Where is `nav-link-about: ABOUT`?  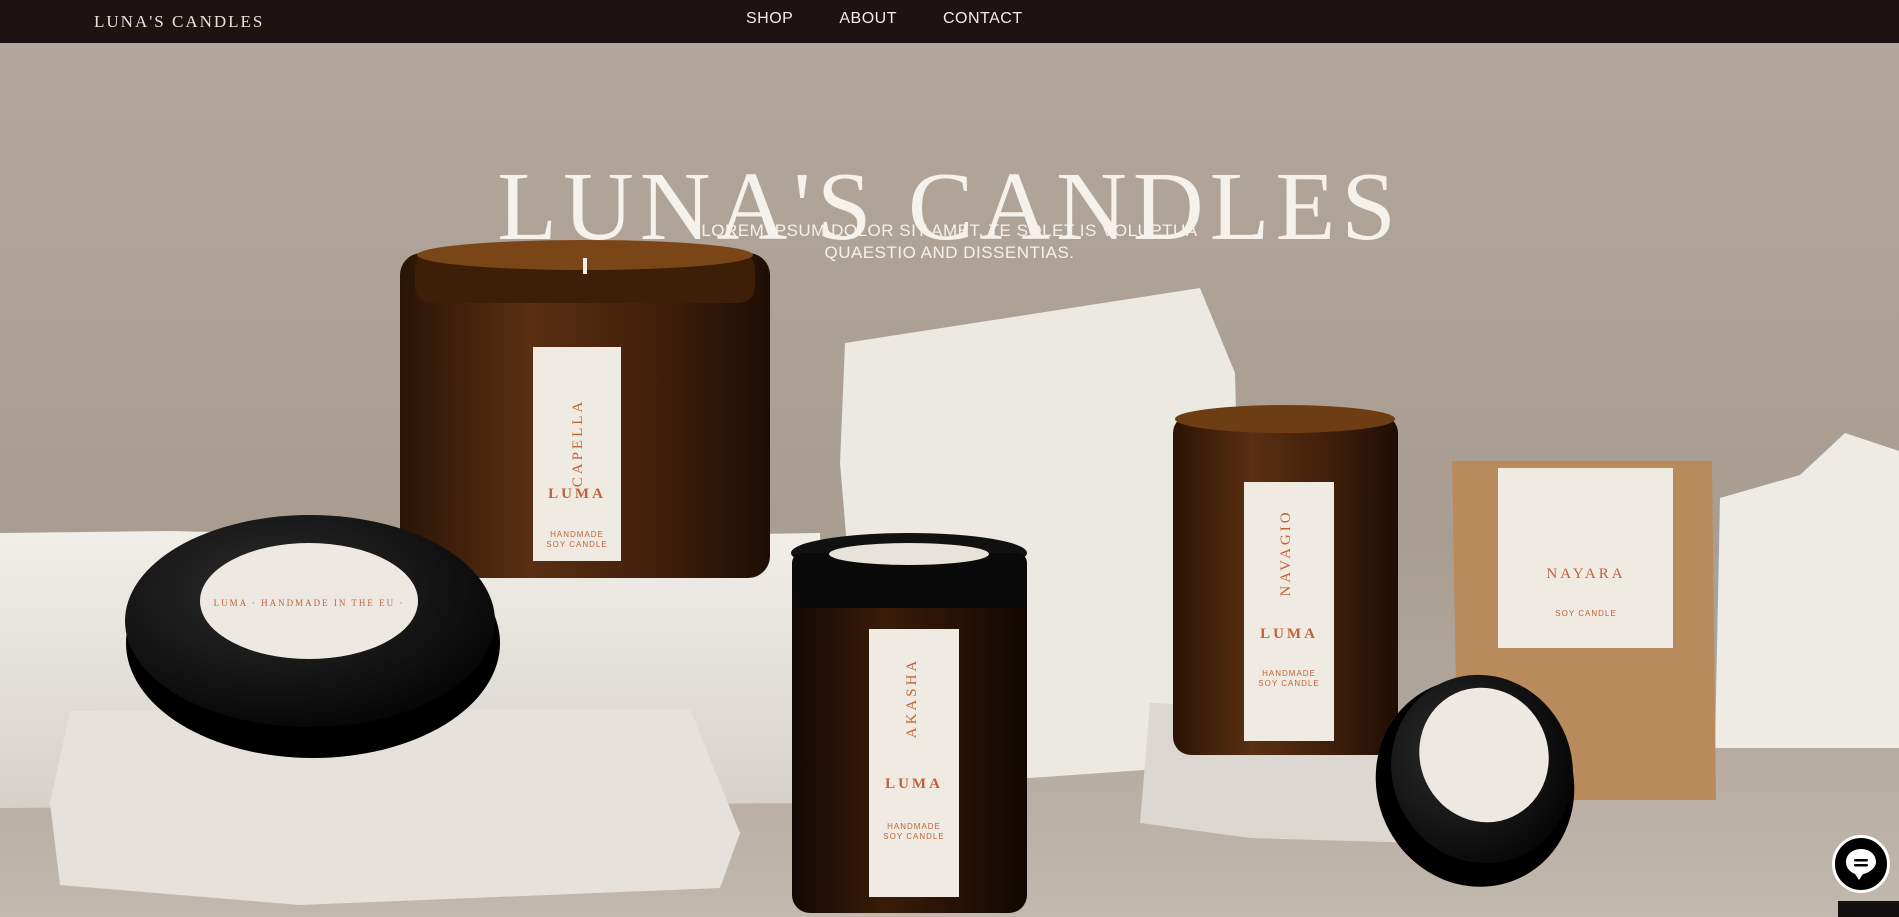 nav-link-about: ABOUT is located at coordinates (868, 19).